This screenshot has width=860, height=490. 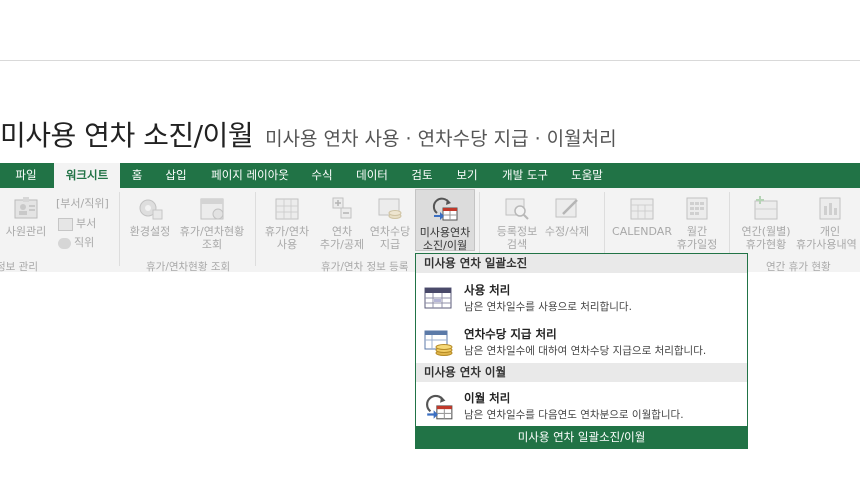 What do you see at coordinates (581, 437) in the screenshot?
I see `dropdown-footer: 미사용 연차 일괄소진/이월` at bounding box center [581, 437].